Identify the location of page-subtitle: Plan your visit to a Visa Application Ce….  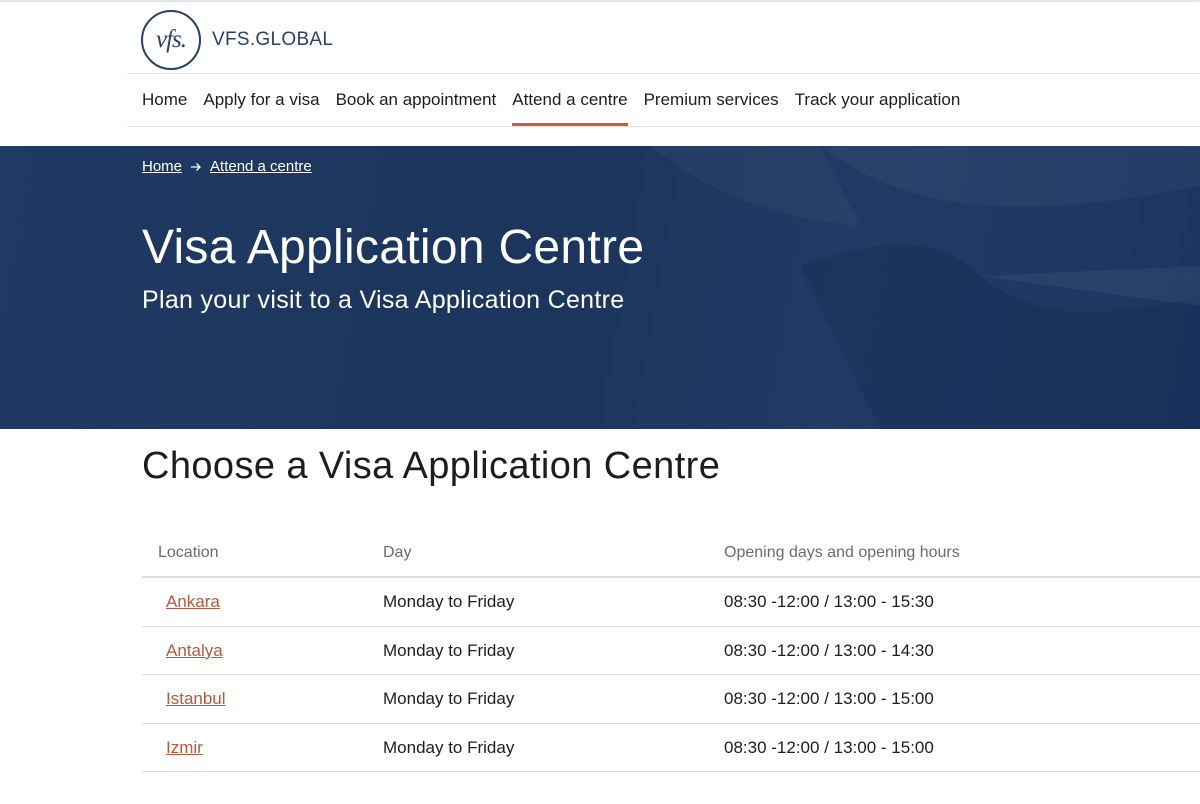
(383, 300).